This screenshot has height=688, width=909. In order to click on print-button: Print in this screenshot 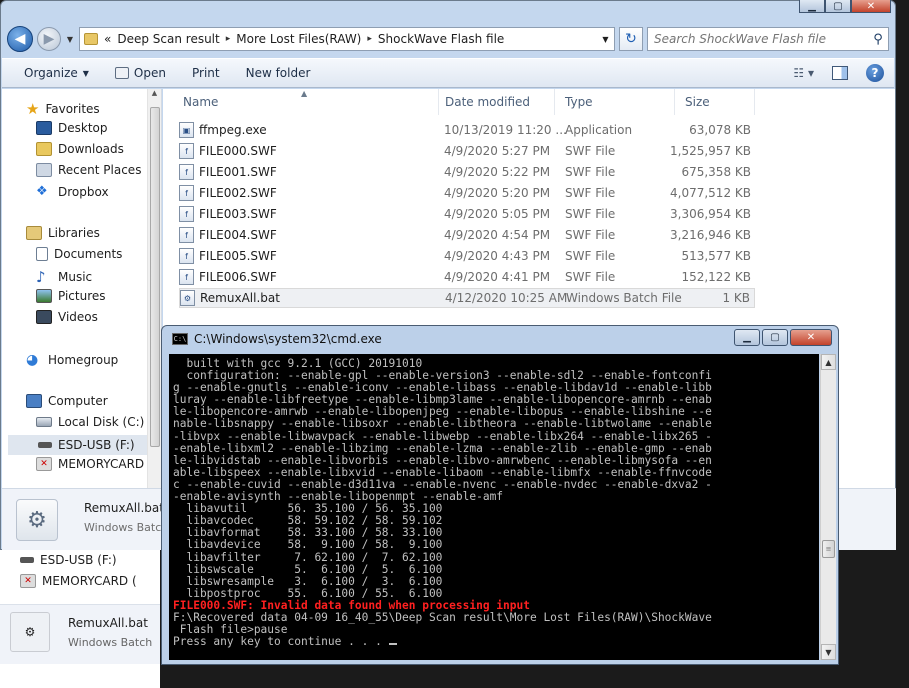, I will do `click(206, 73)`.